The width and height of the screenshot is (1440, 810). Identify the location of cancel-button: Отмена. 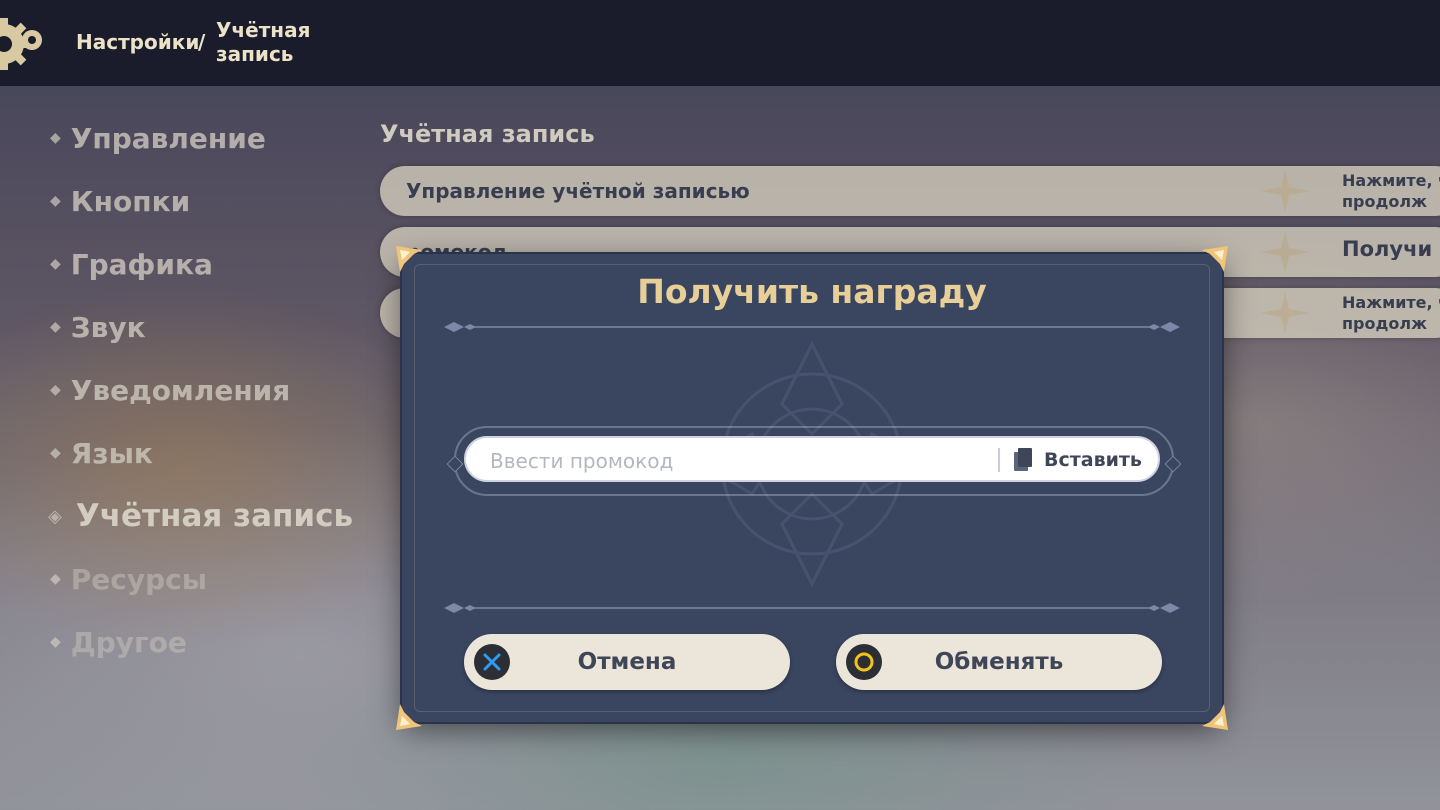
(627, 662).